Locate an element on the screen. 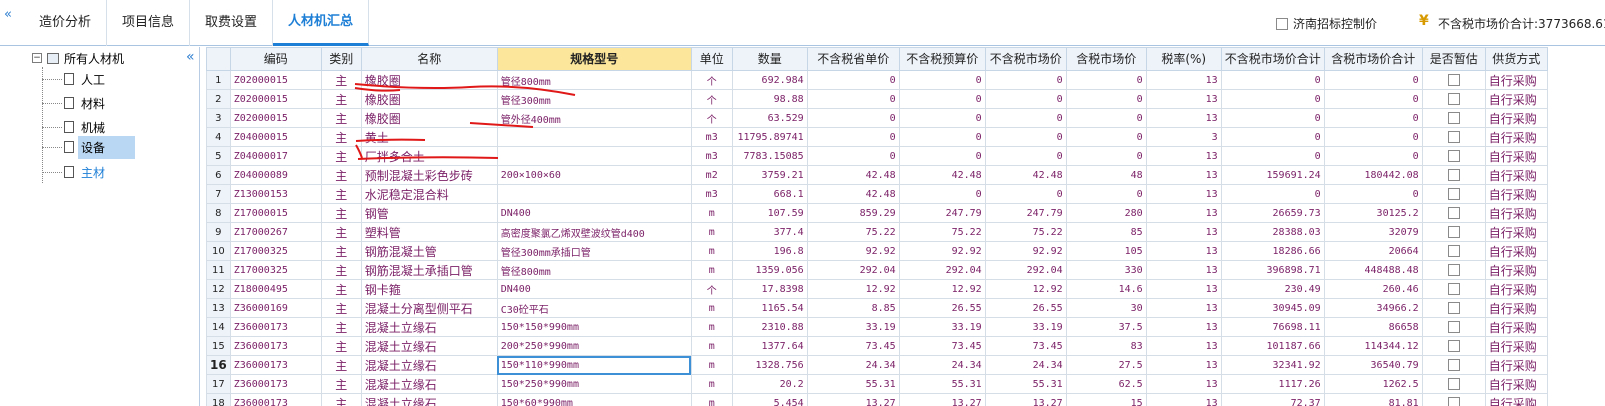  row-number-cell: 15 is located at coordinates (218, 346).